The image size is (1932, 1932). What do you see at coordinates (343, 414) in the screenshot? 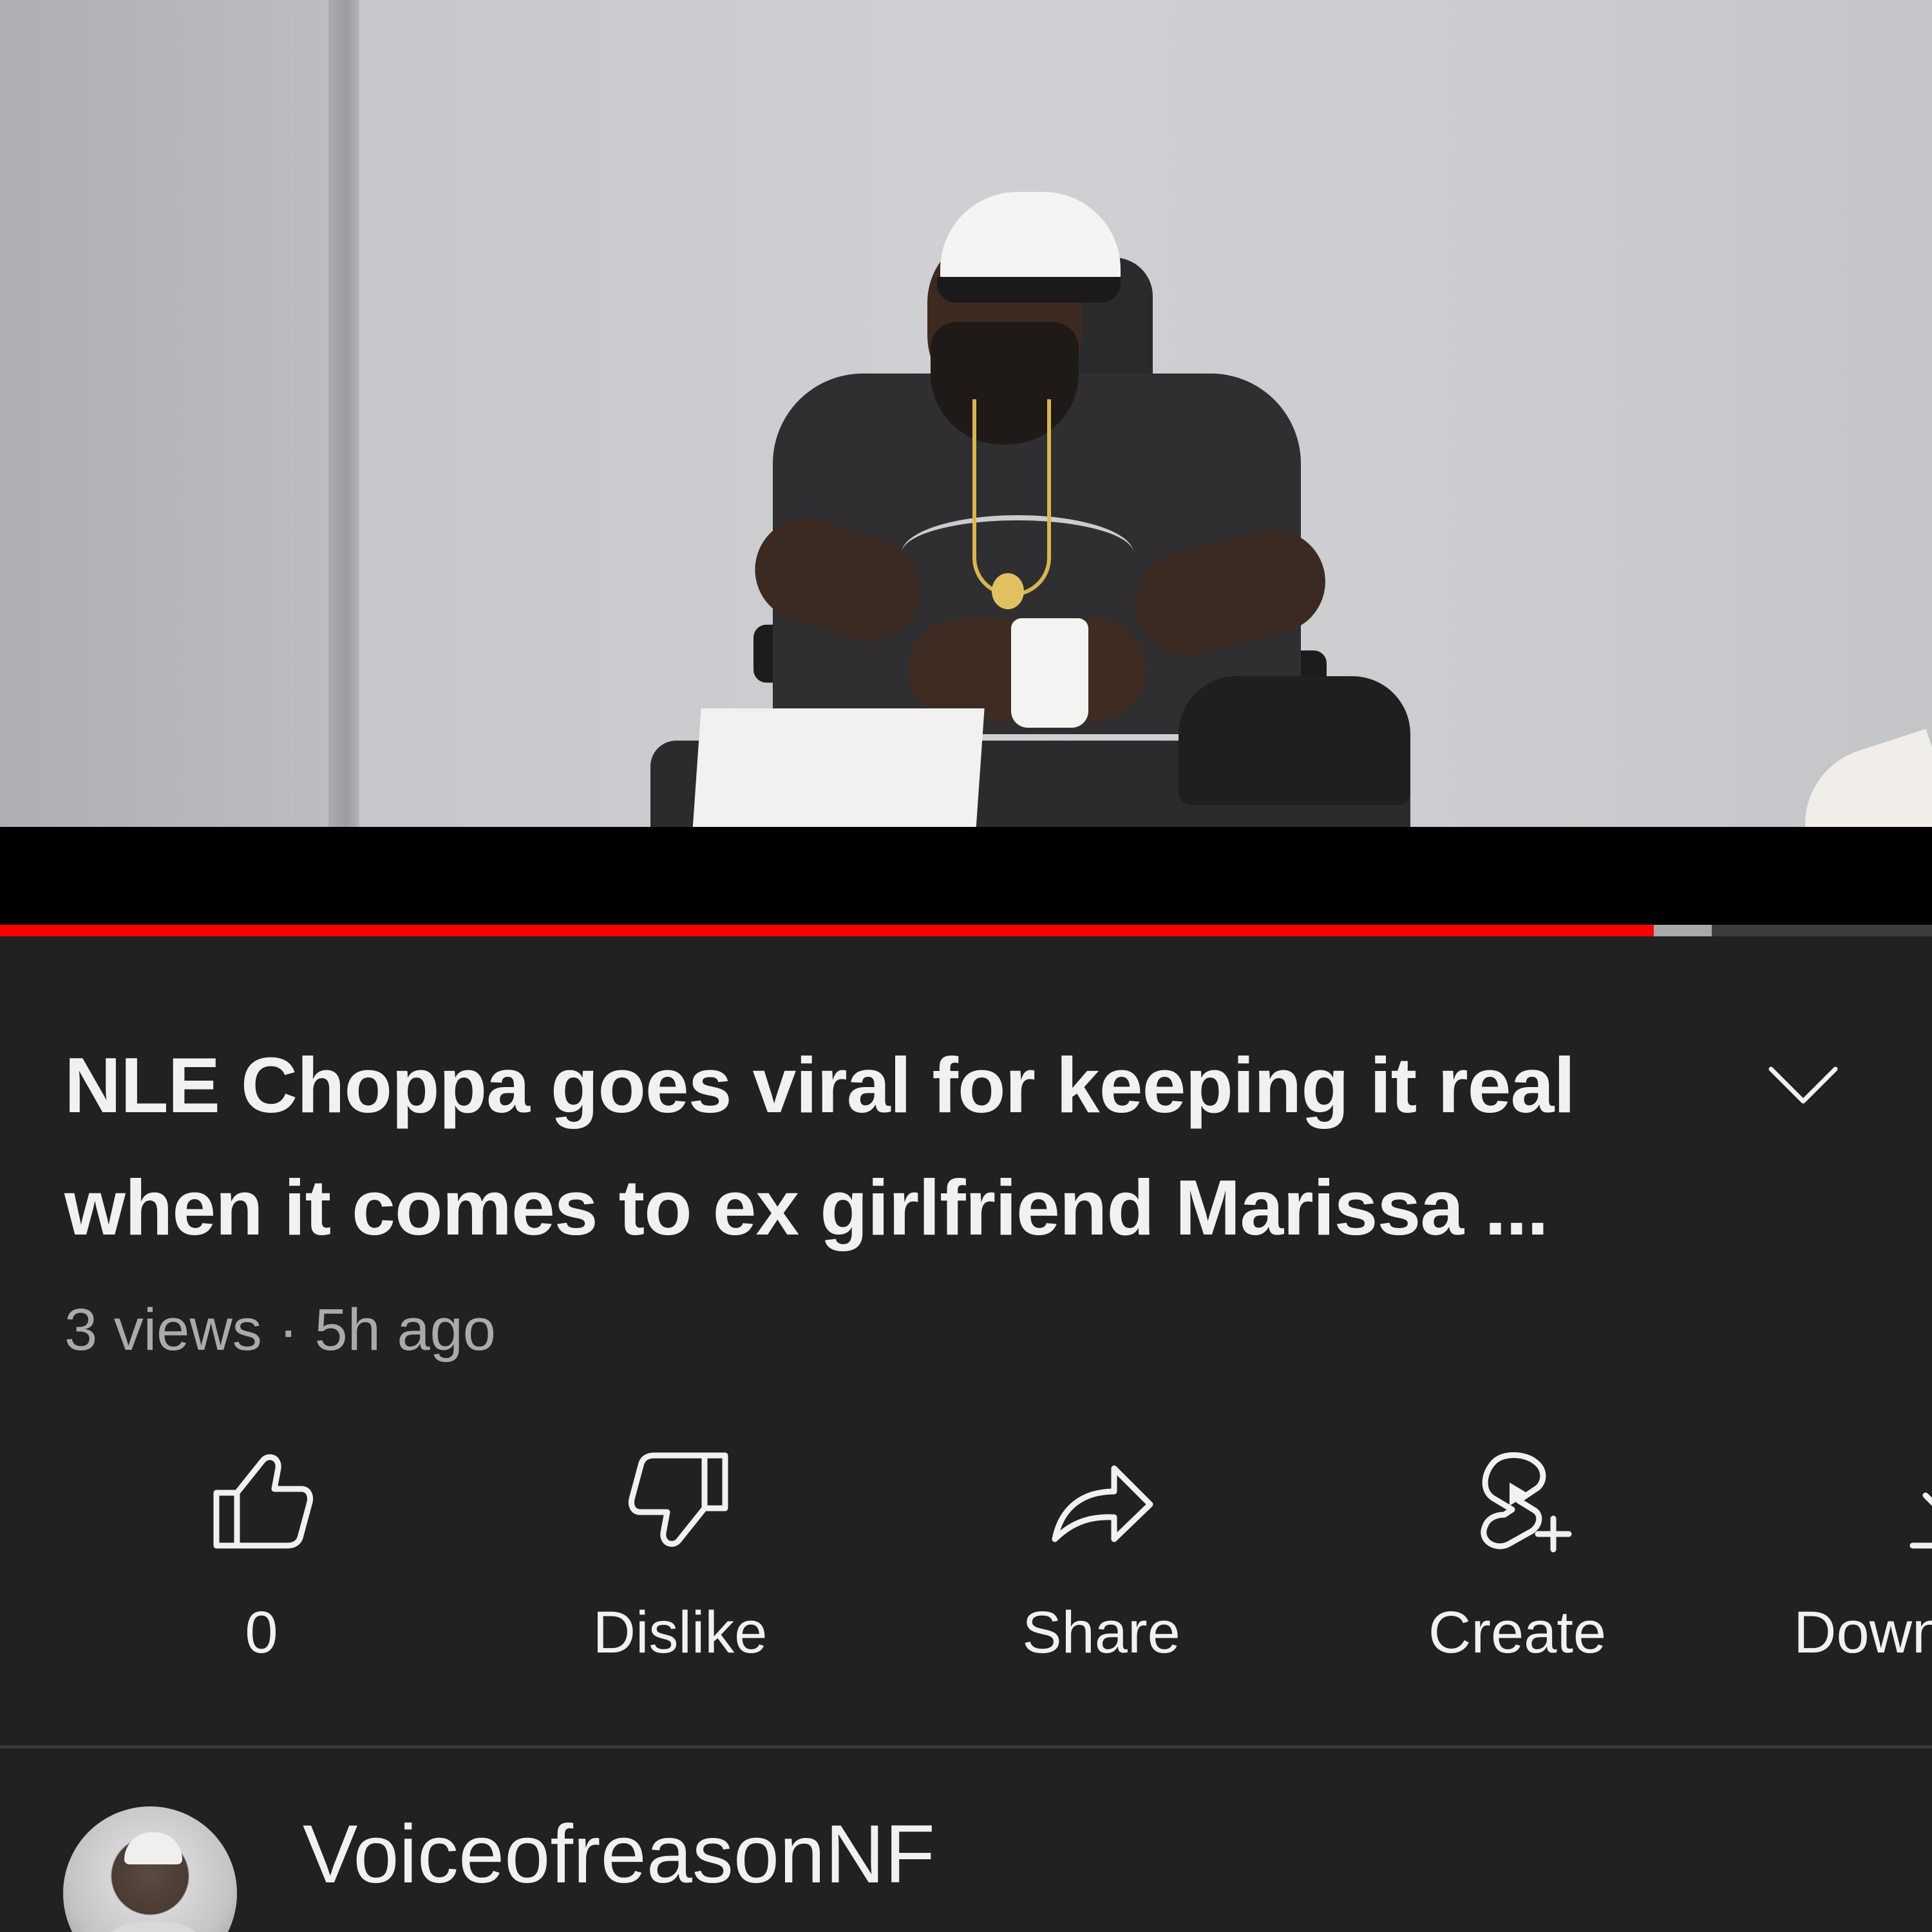
I see `video-frame-wall-edge` at bounding box center [343, 414].